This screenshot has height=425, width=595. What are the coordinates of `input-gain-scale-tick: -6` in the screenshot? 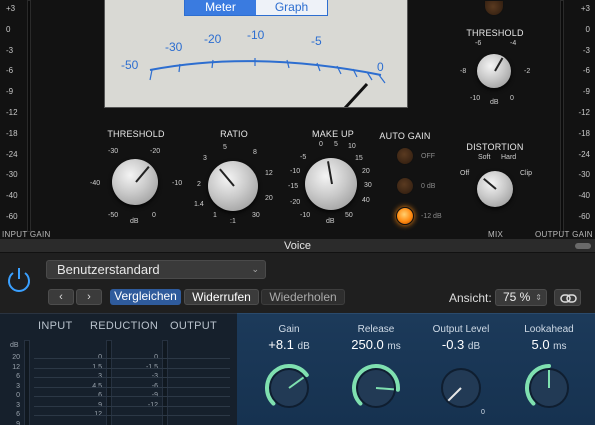 It's located at (10, 71).